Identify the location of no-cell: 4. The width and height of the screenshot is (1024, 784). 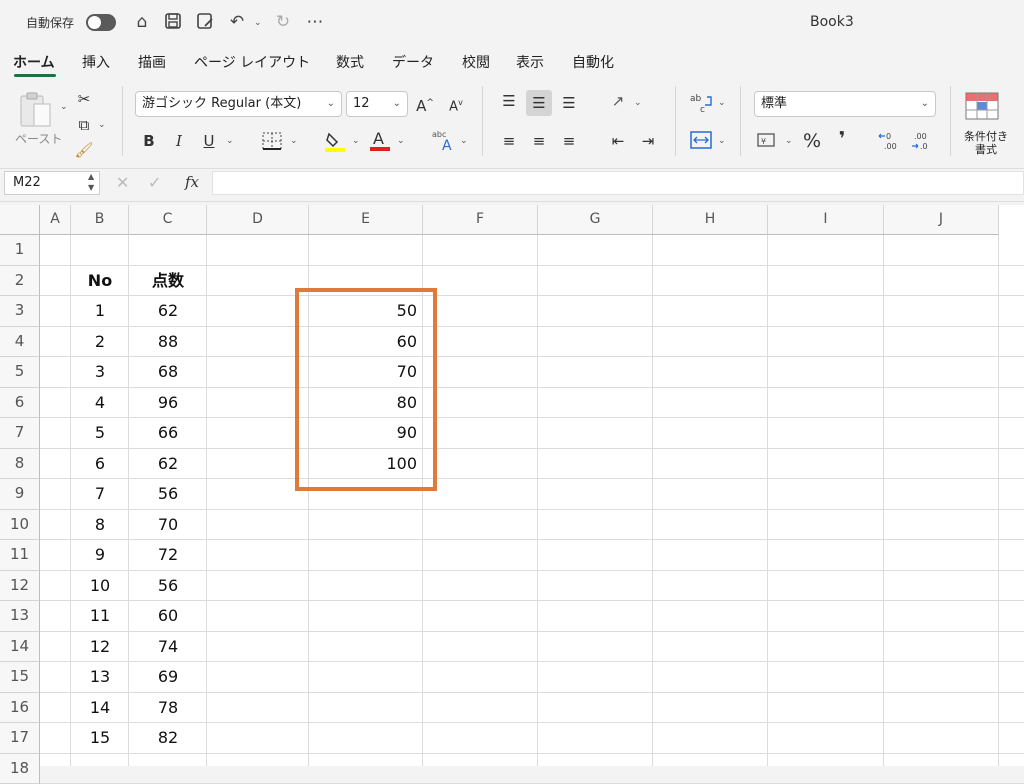
(100, 403).